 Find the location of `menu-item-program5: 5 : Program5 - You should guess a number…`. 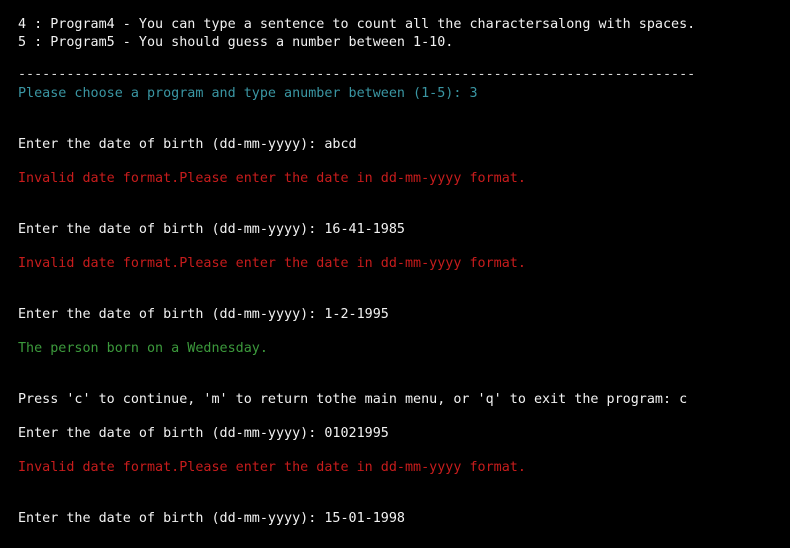

menu-item-program5: 5 : Program5 - You should guess a number… is located at coordinates (236, 42).